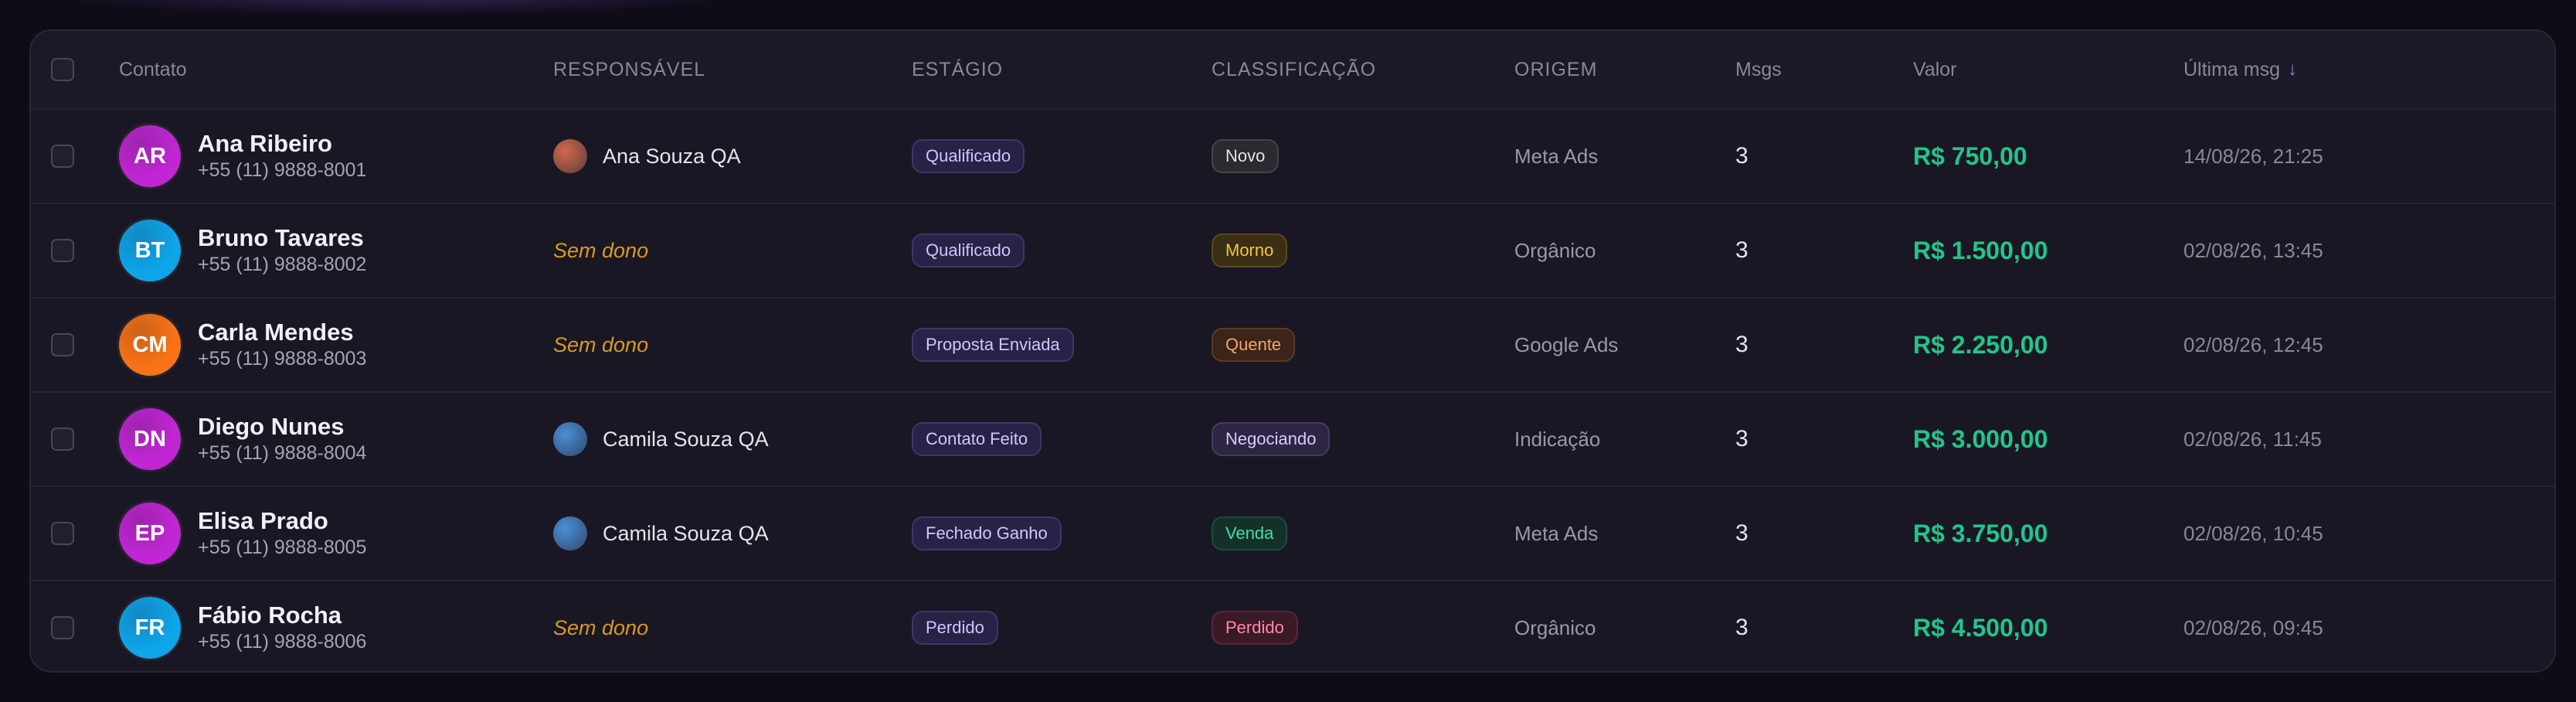  I want to click on contact-name: Carla Mendes, so click(276, 332).